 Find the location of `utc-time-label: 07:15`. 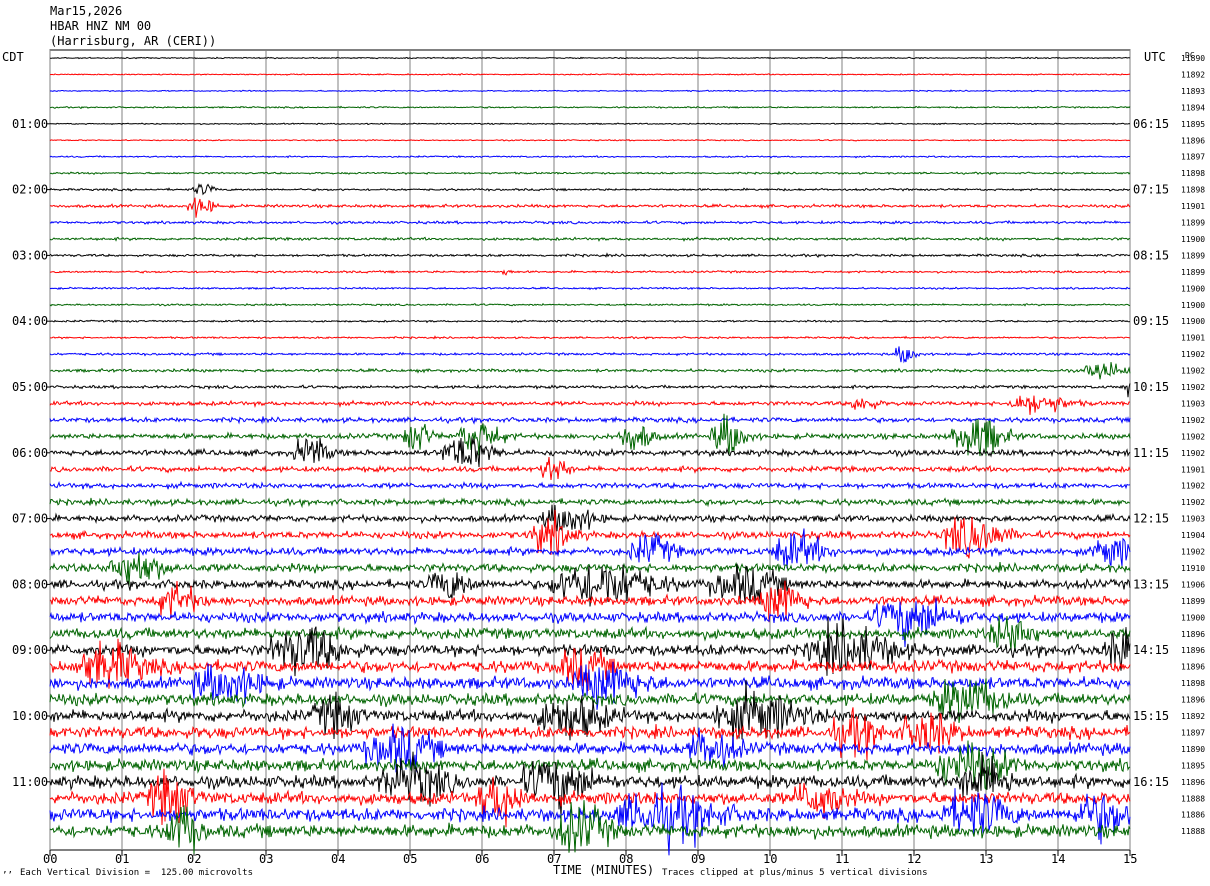

utc-time-label: 07:15 is located at coordinates (1151, 190).